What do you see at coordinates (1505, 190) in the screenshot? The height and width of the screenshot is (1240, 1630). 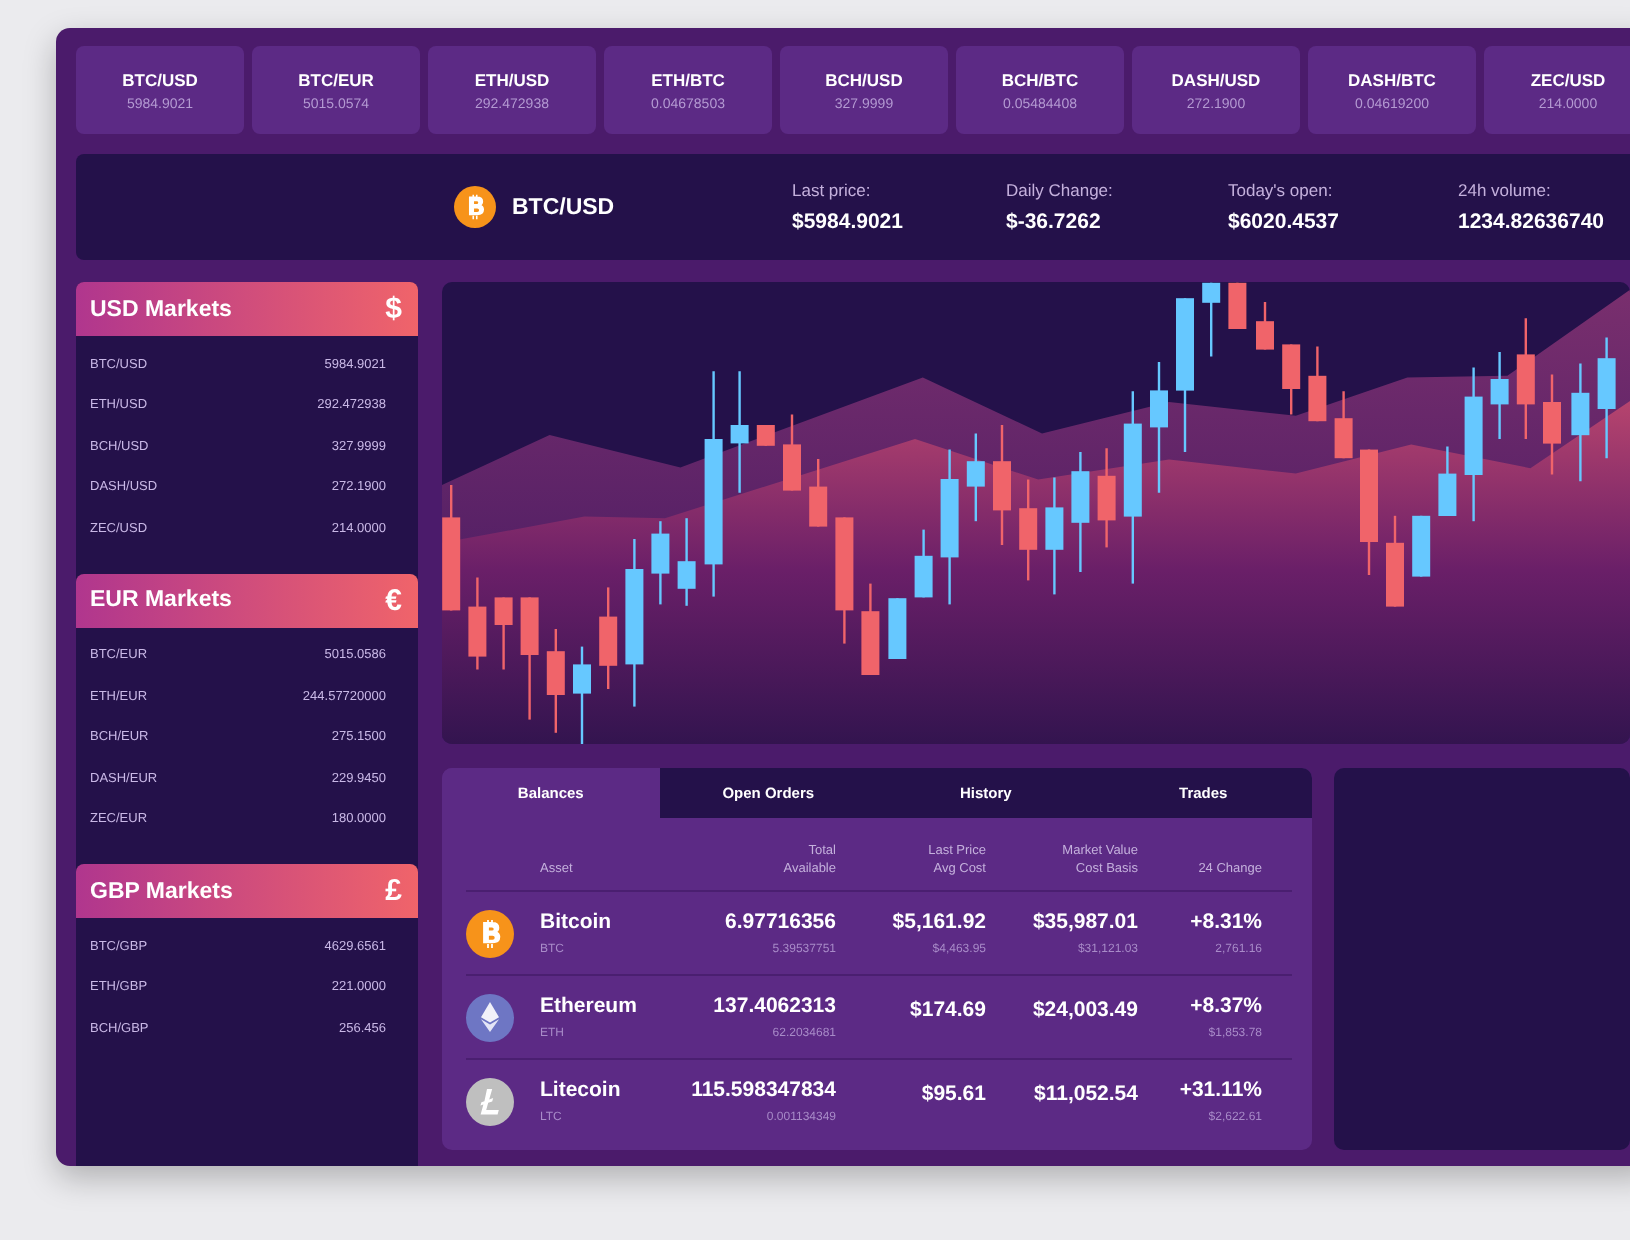 I see `stat-label: 24h volume:` at bounding box center [1505, 190].